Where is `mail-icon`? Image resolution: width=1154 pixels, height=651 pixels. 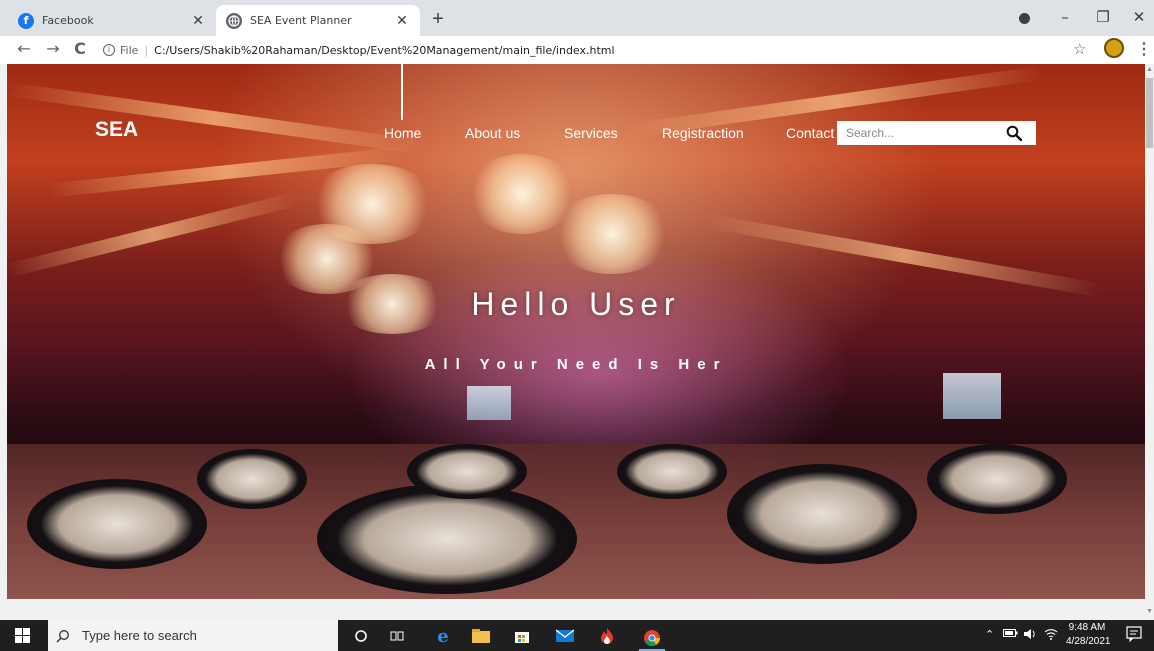 mail-icon is located at coordinates (565, 636).